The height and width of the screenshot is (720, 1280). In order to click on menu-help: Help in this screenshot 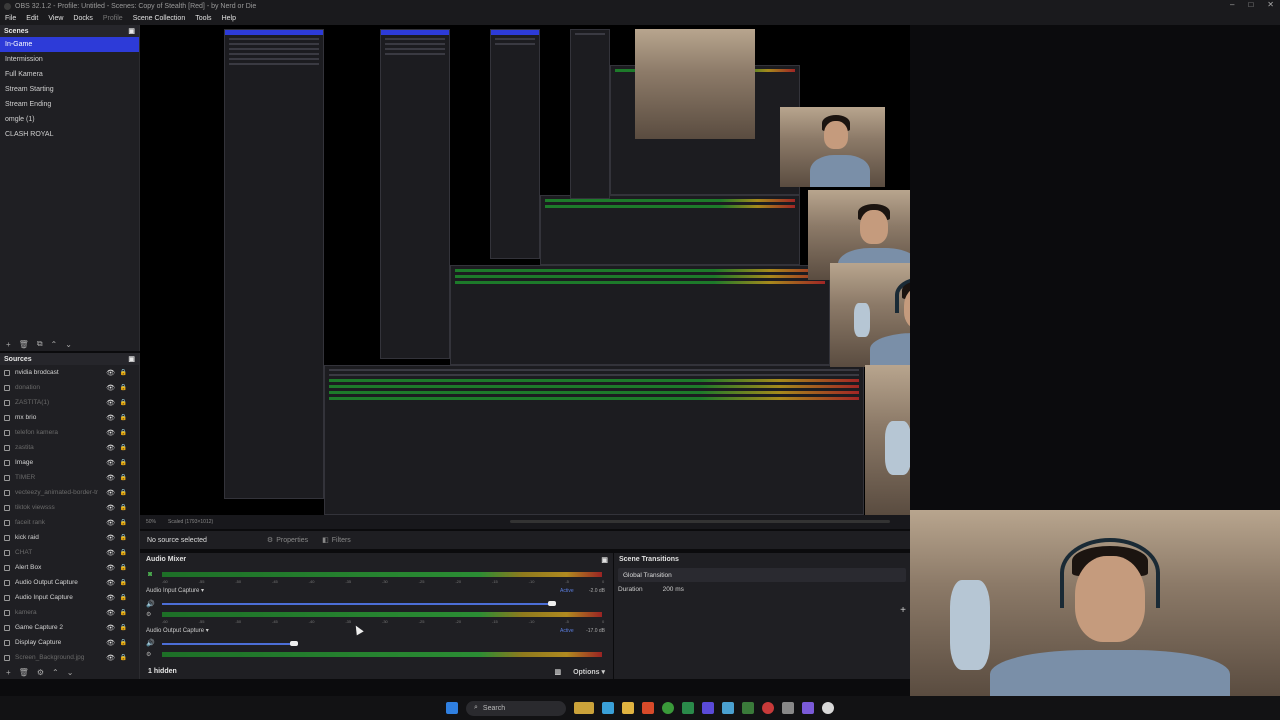, I will do `click(229, 18)`.